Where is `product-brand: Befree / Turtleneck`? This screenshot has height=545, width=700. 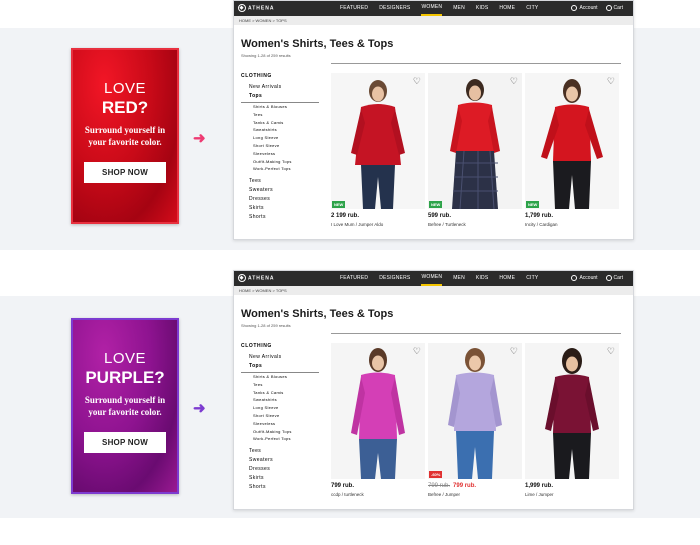
product-brand: Befree / Turtleneck is located at coordinates (475, 224).